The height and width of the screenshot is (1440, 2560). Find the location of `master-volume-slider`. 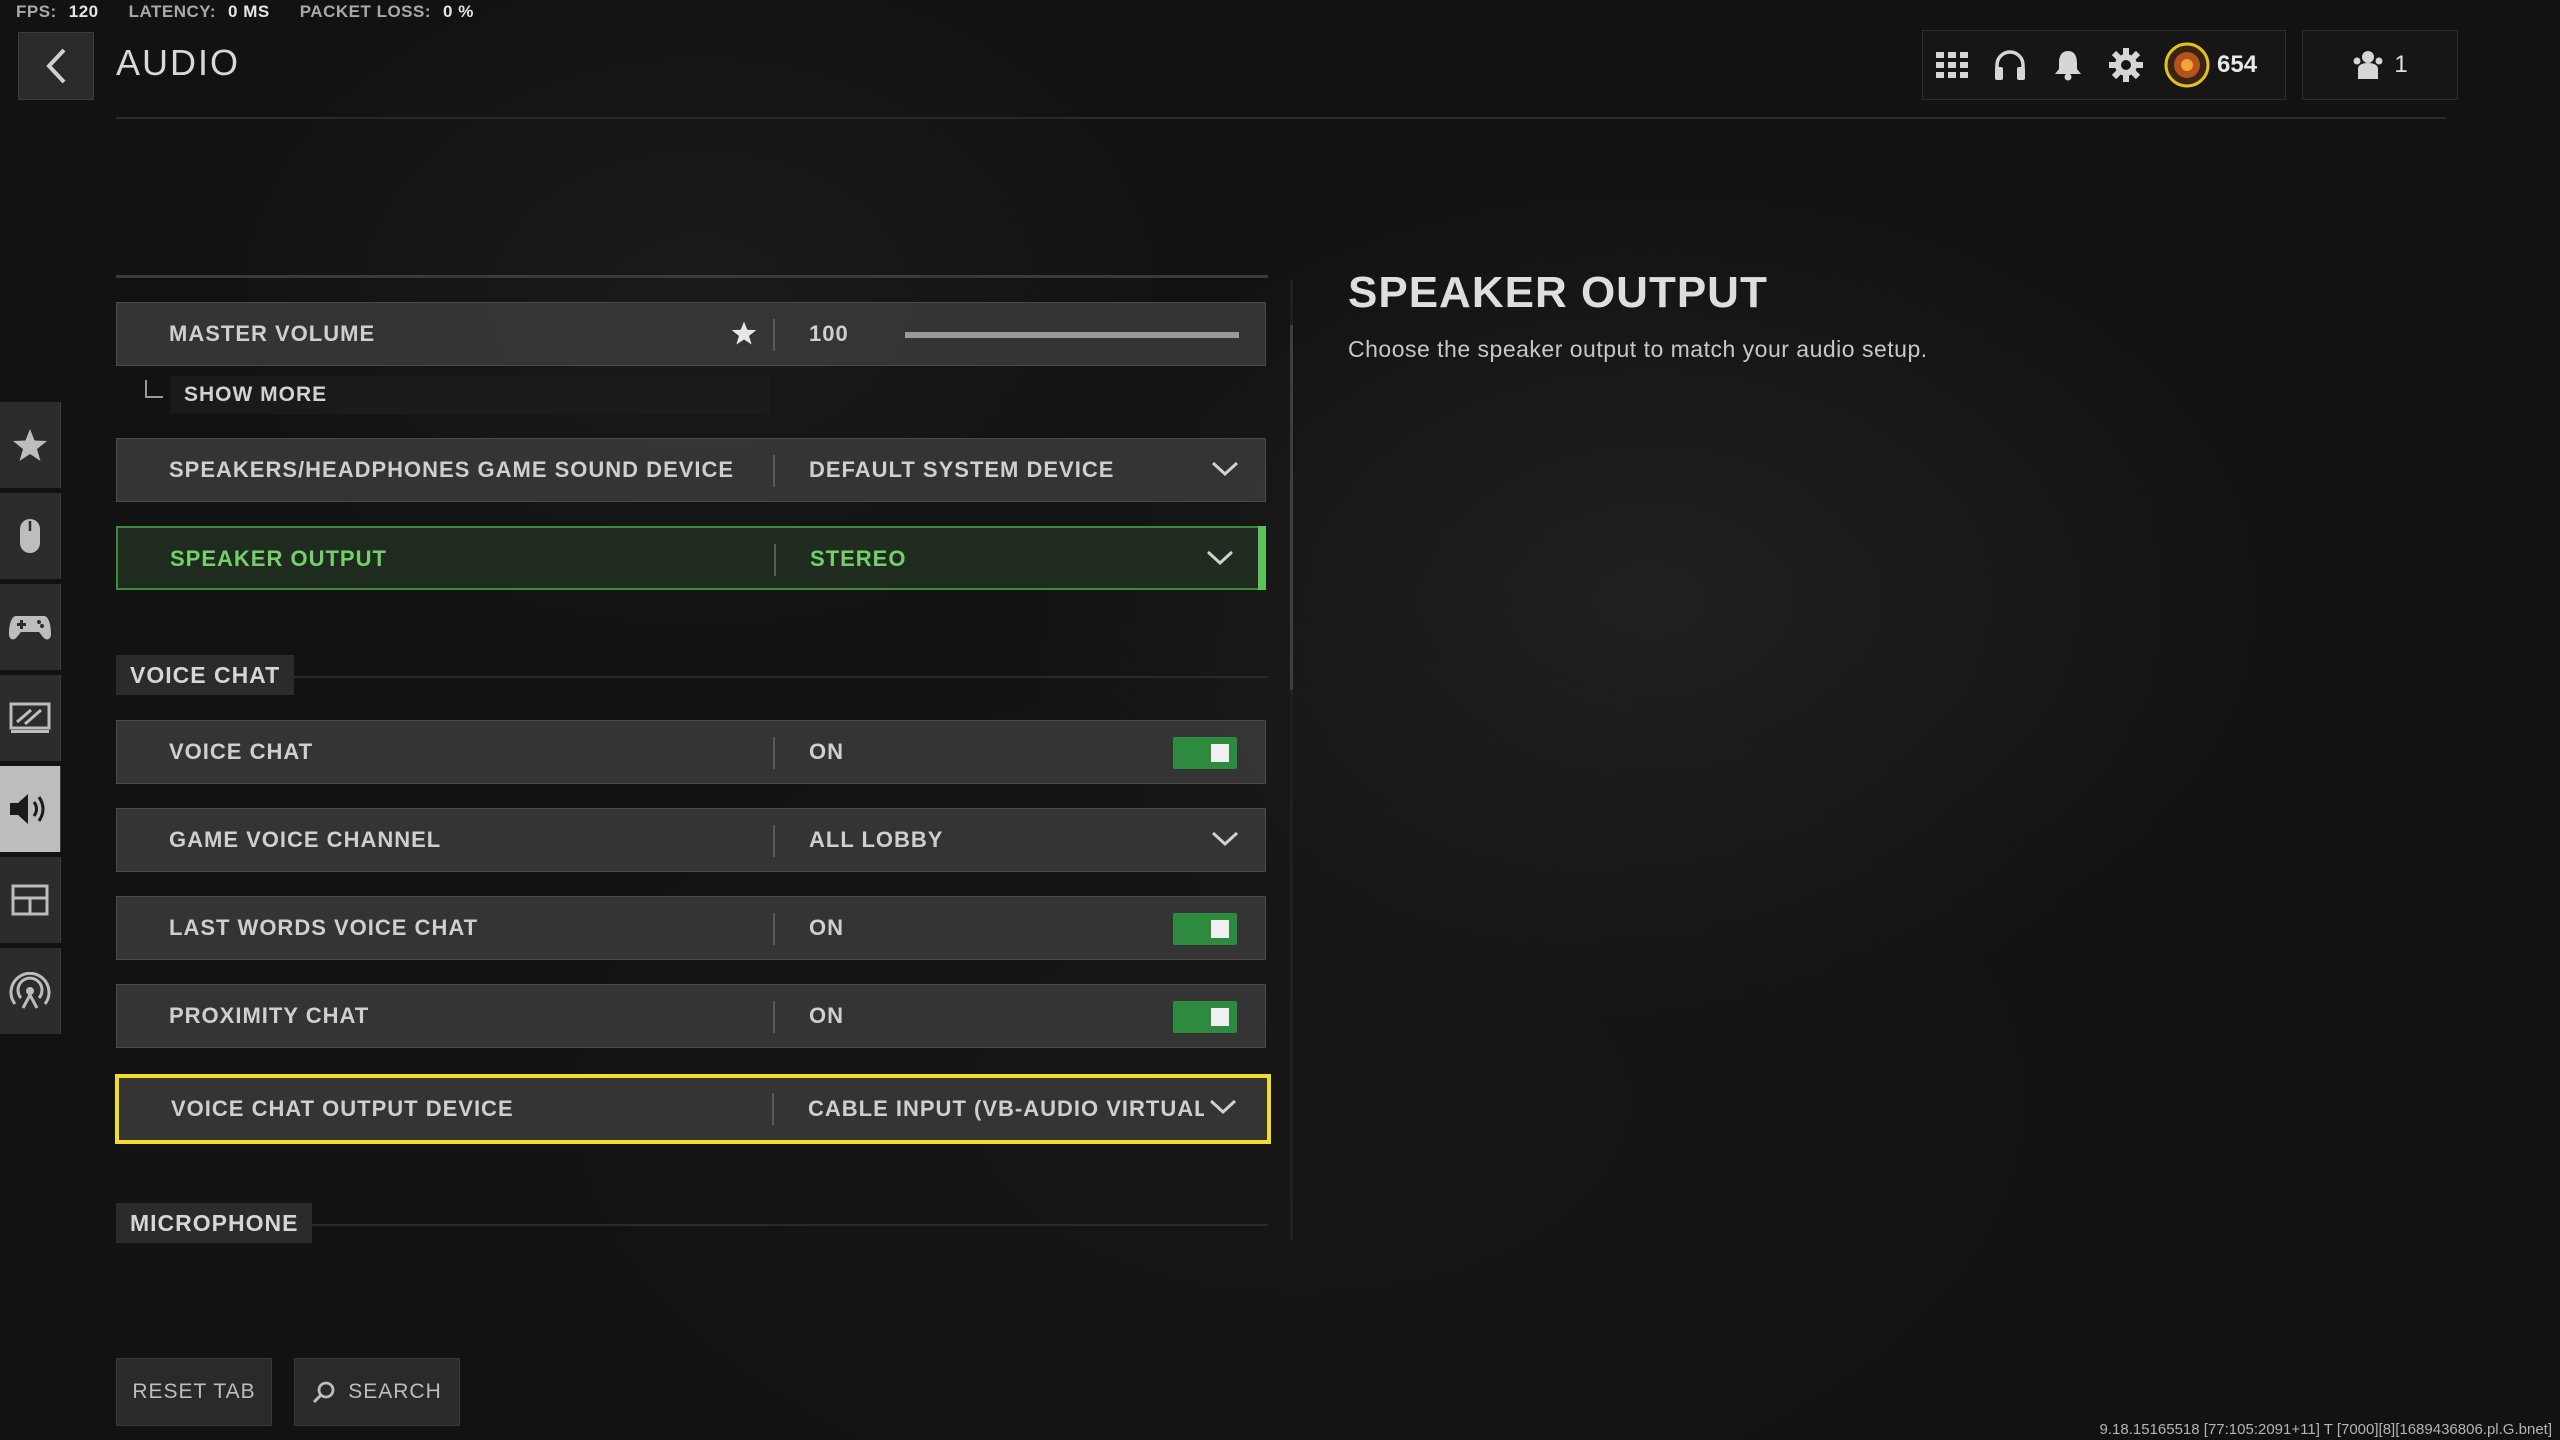

master-volume-slider is located at coordinates (1072, 335).